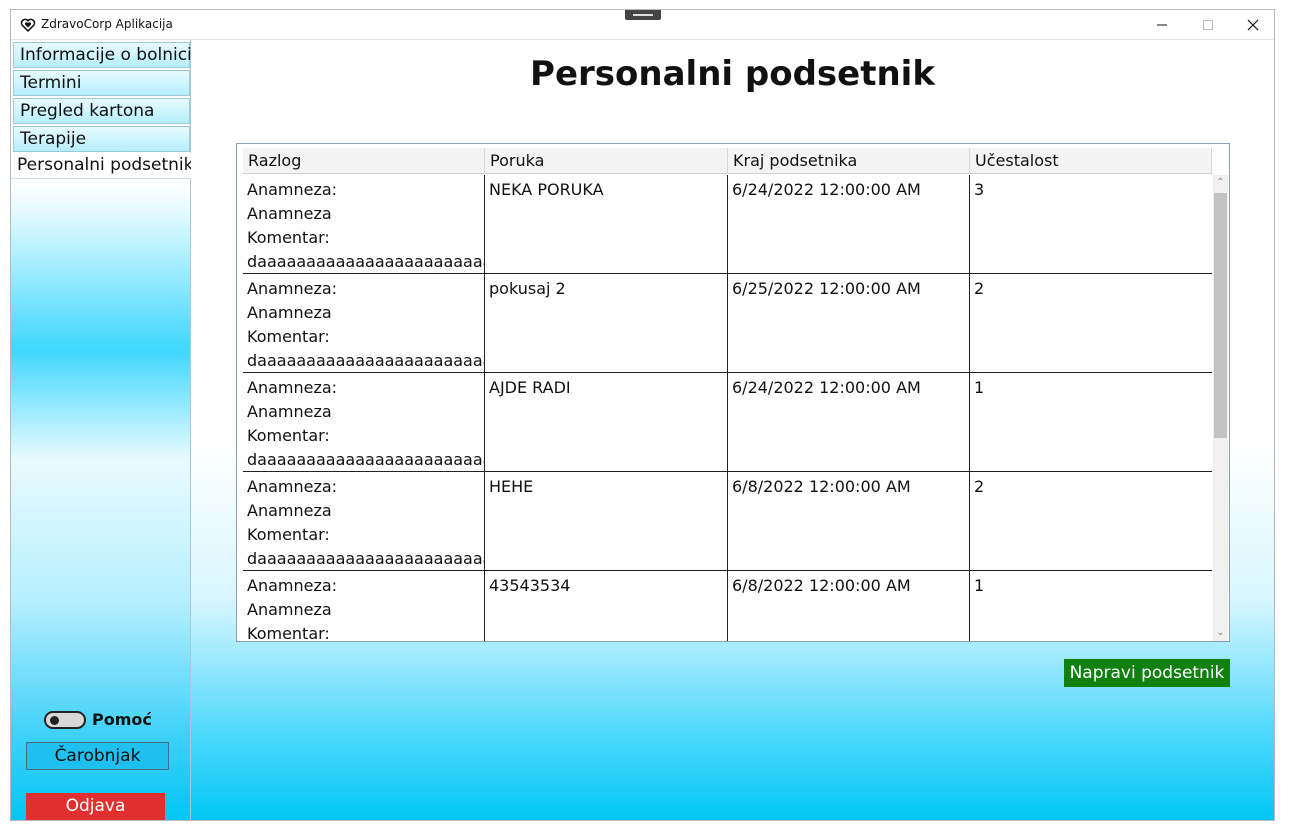  Describe the element at coordinates (54, 720) in the screenshot. I see `toggle-knob` at that location.